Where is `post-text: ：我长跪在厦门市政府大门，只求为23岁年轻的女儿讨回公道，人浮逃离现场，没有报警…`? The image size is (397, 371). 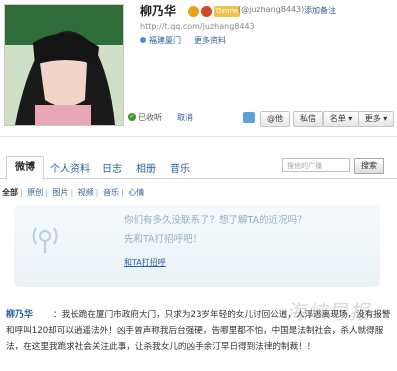 post-text: ：我长跪在厦门市政府大门，只求为23岁年轻的女儿讨回公道，人浮逃离现场，没有报警… is located at coordinates (198, 331).